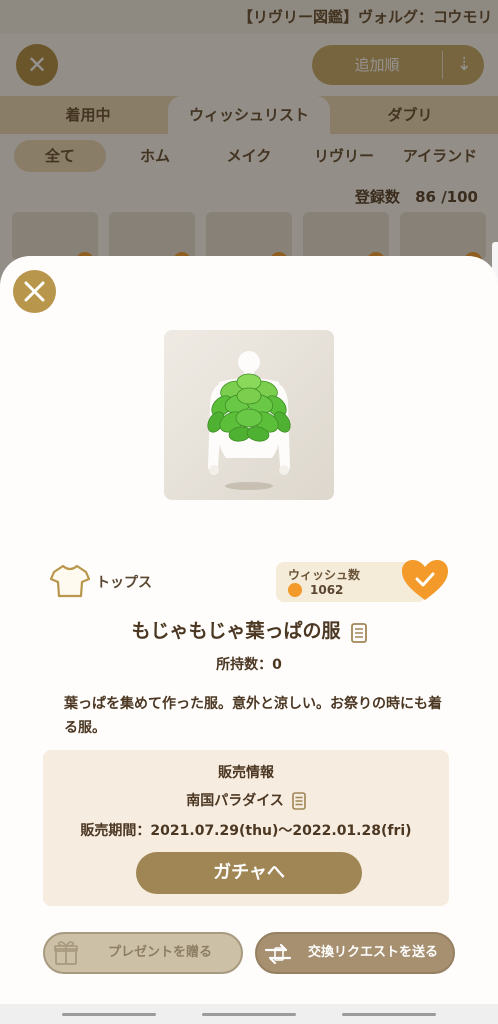 The image size is (498, 1024). What do you see at coordinates (278, 954) in the screenshot?
I see `exchange-icon` at bounding box center [278, 954].